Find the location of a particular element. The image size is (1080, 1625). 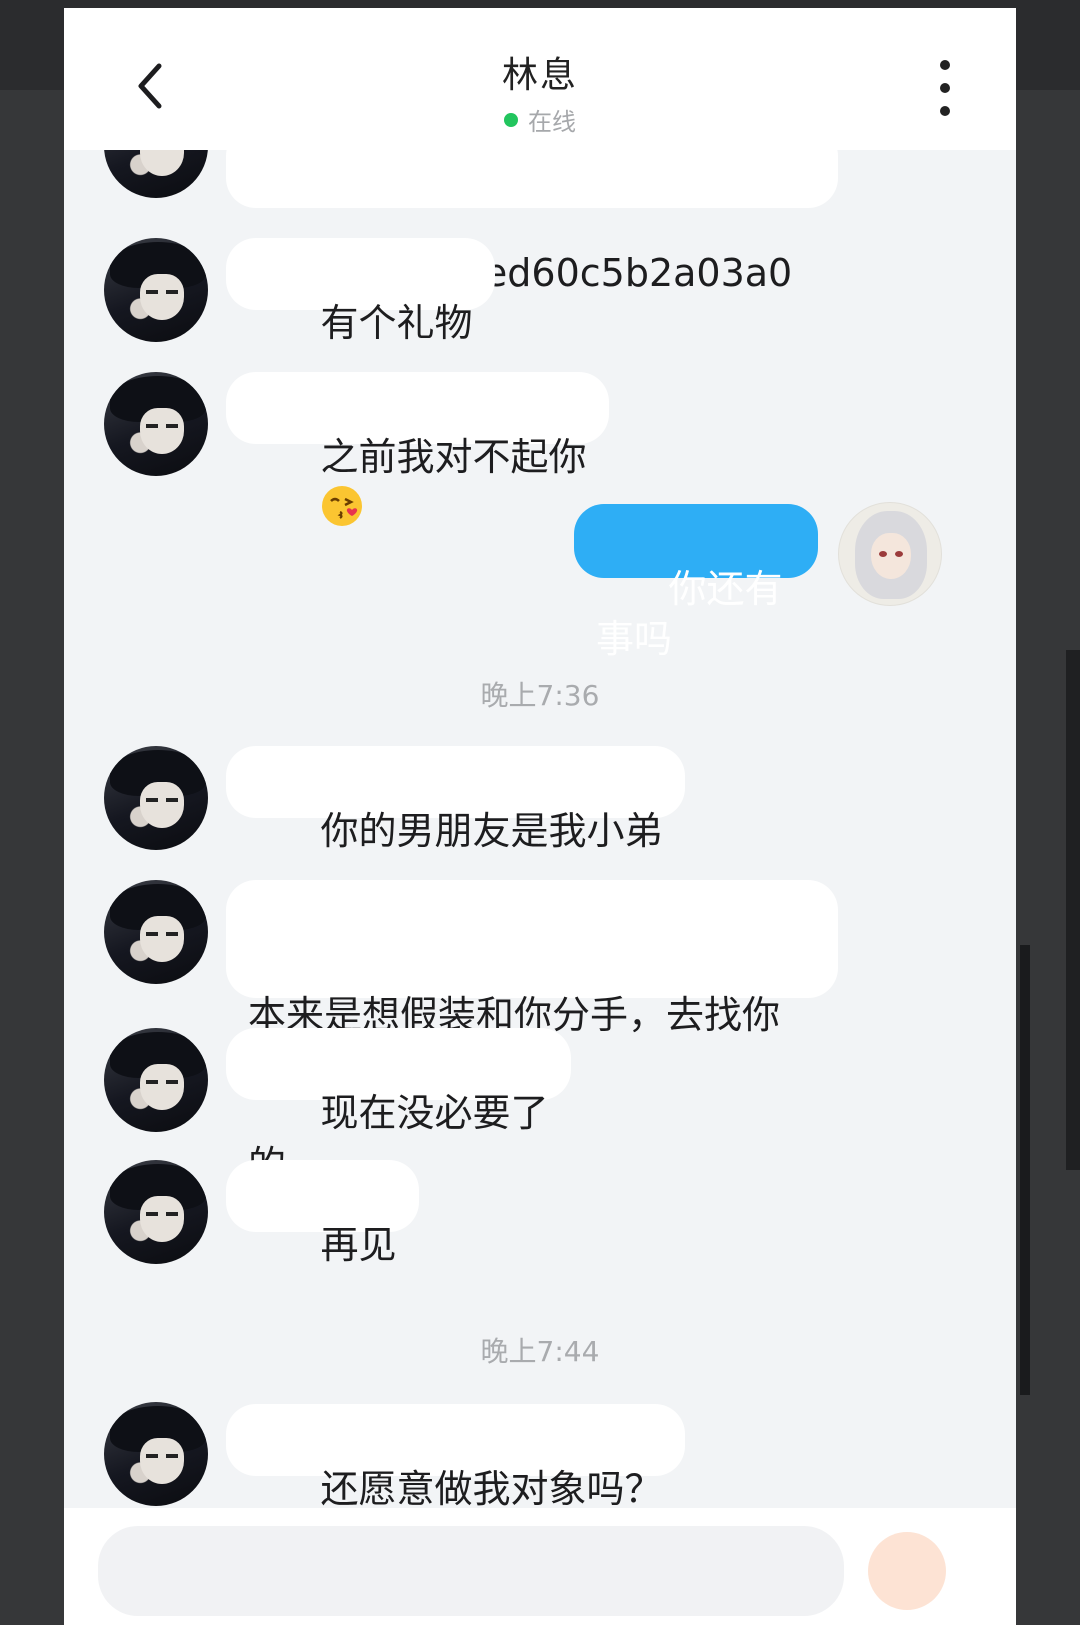

message-text: 现在没必要了 is located at coordinates (434, 1113).